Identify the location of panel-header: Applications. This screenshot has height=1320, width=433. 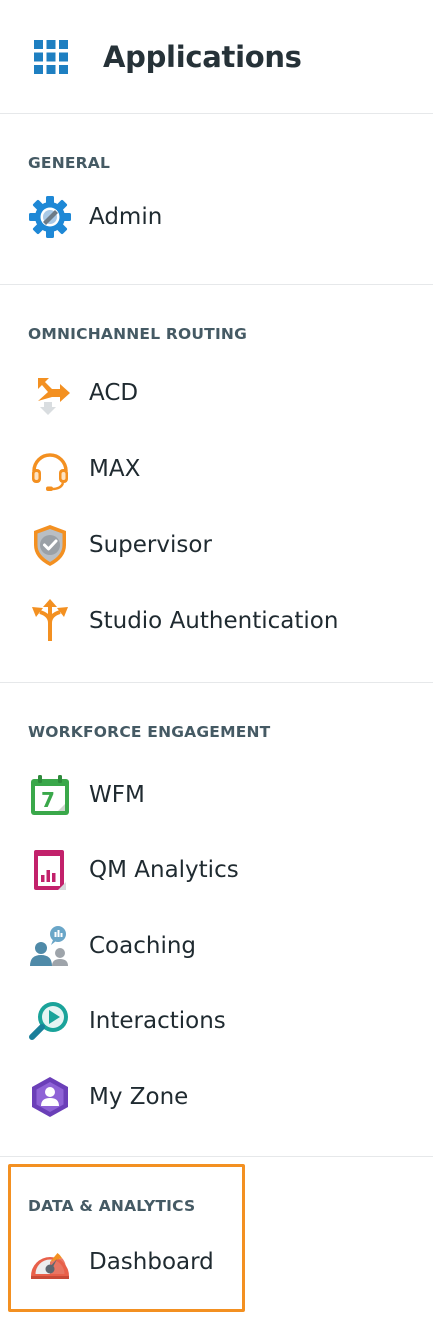
(216, 57).